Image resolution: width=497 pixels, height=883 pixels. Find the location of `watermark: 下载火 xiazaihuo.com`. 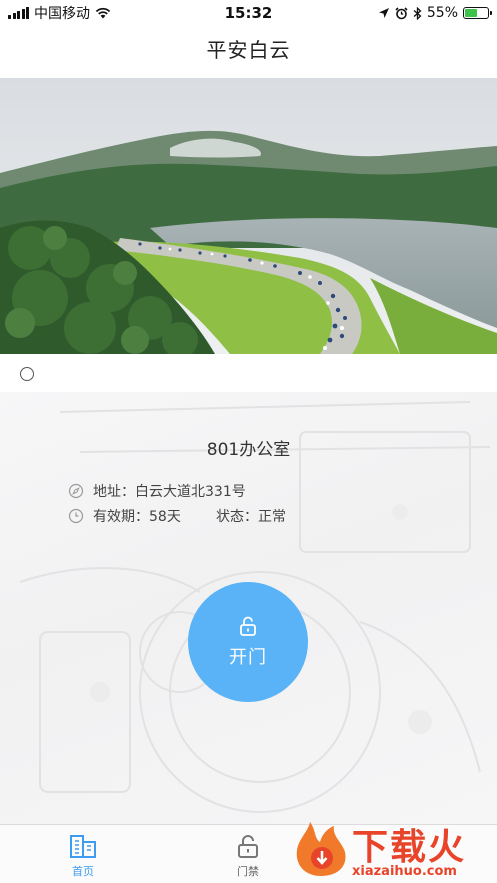

watermark: 下载火 xiazaihuo.com is located at coordinates (394, 849).